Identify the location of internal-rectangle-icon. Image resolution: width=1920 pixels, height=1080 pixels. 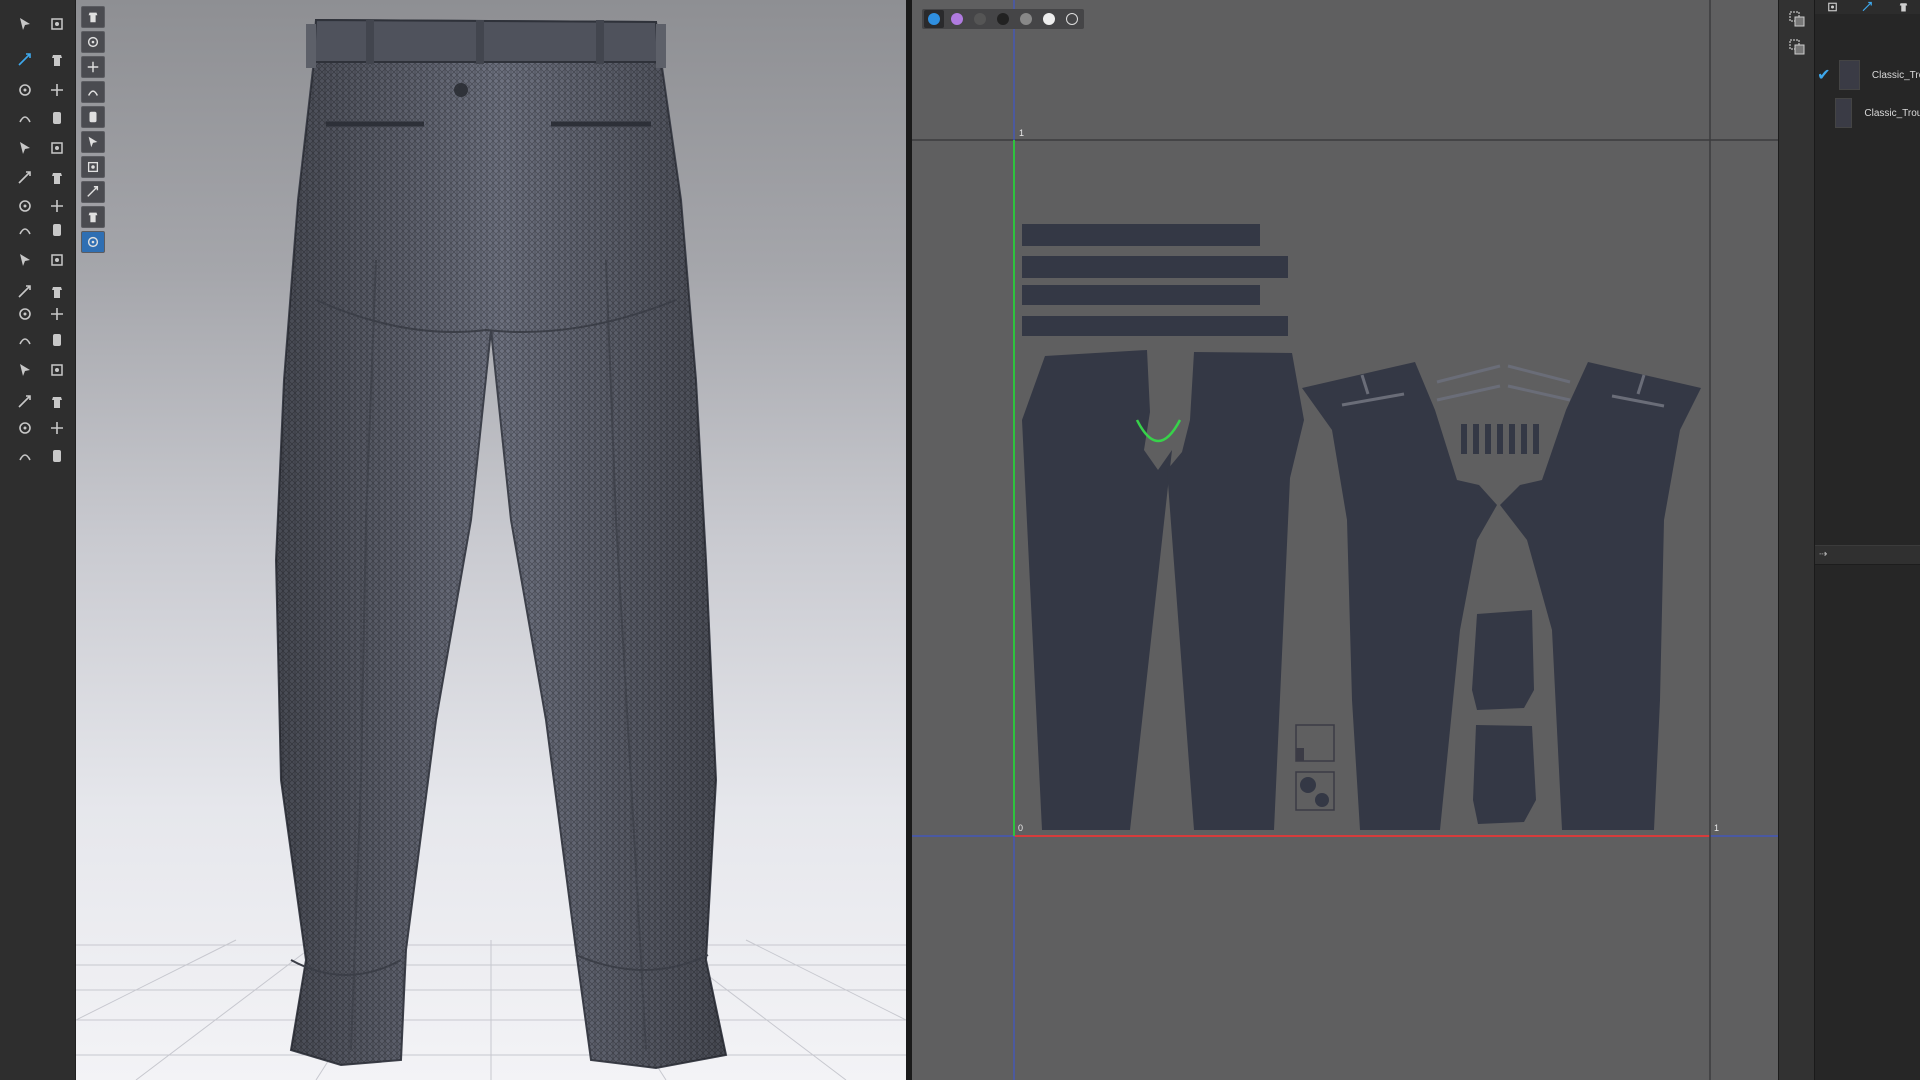
(25, 178).